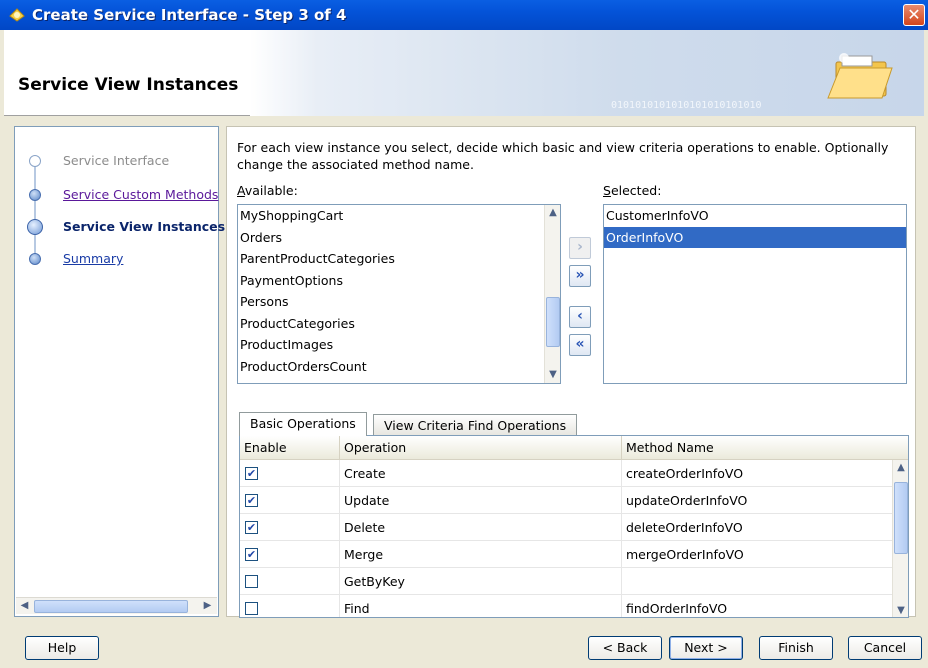  Describe the element at coordinates (686, 105) in the screenshot. I see `banner-binary-text: 0101010101010101010101010` at that location.